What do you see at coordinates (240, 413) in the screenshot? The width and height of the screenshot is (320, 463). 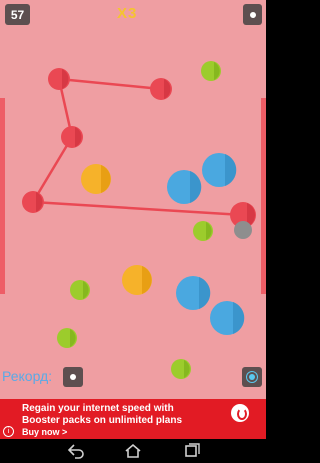 I see `brand-logo-icon` at bounding box center [240, 413].